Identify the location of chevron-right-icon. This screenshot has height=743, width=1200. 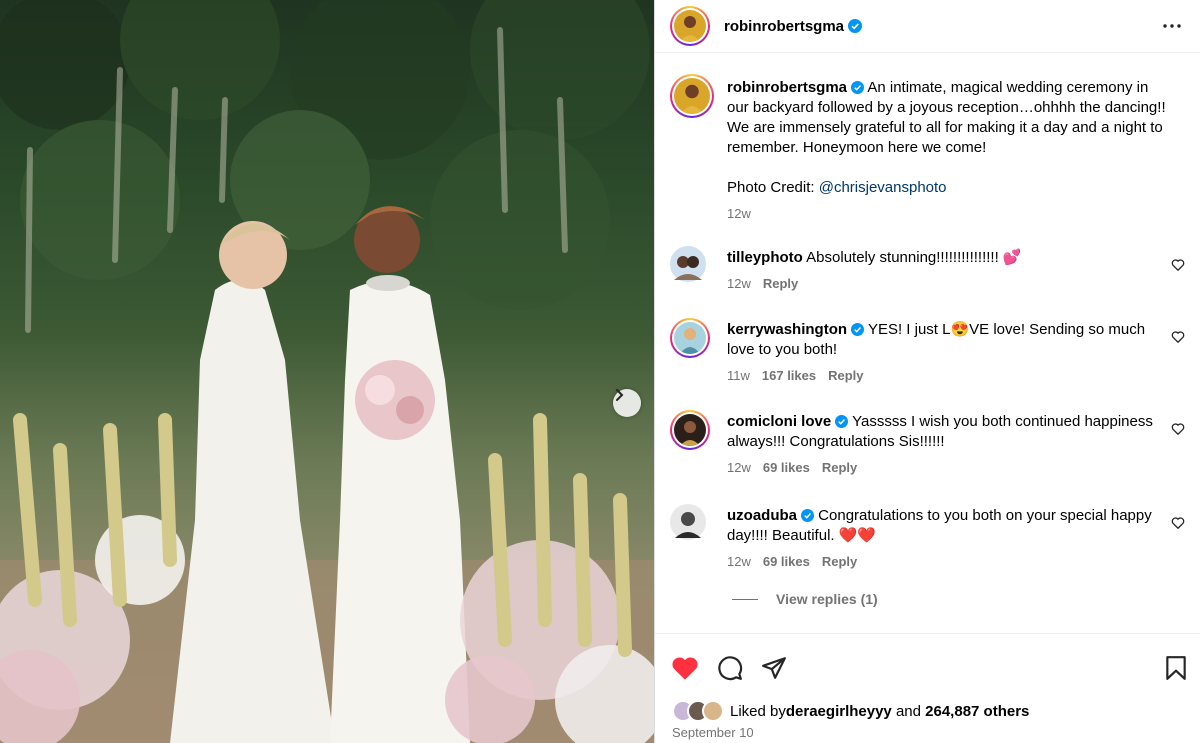
(620, 395).